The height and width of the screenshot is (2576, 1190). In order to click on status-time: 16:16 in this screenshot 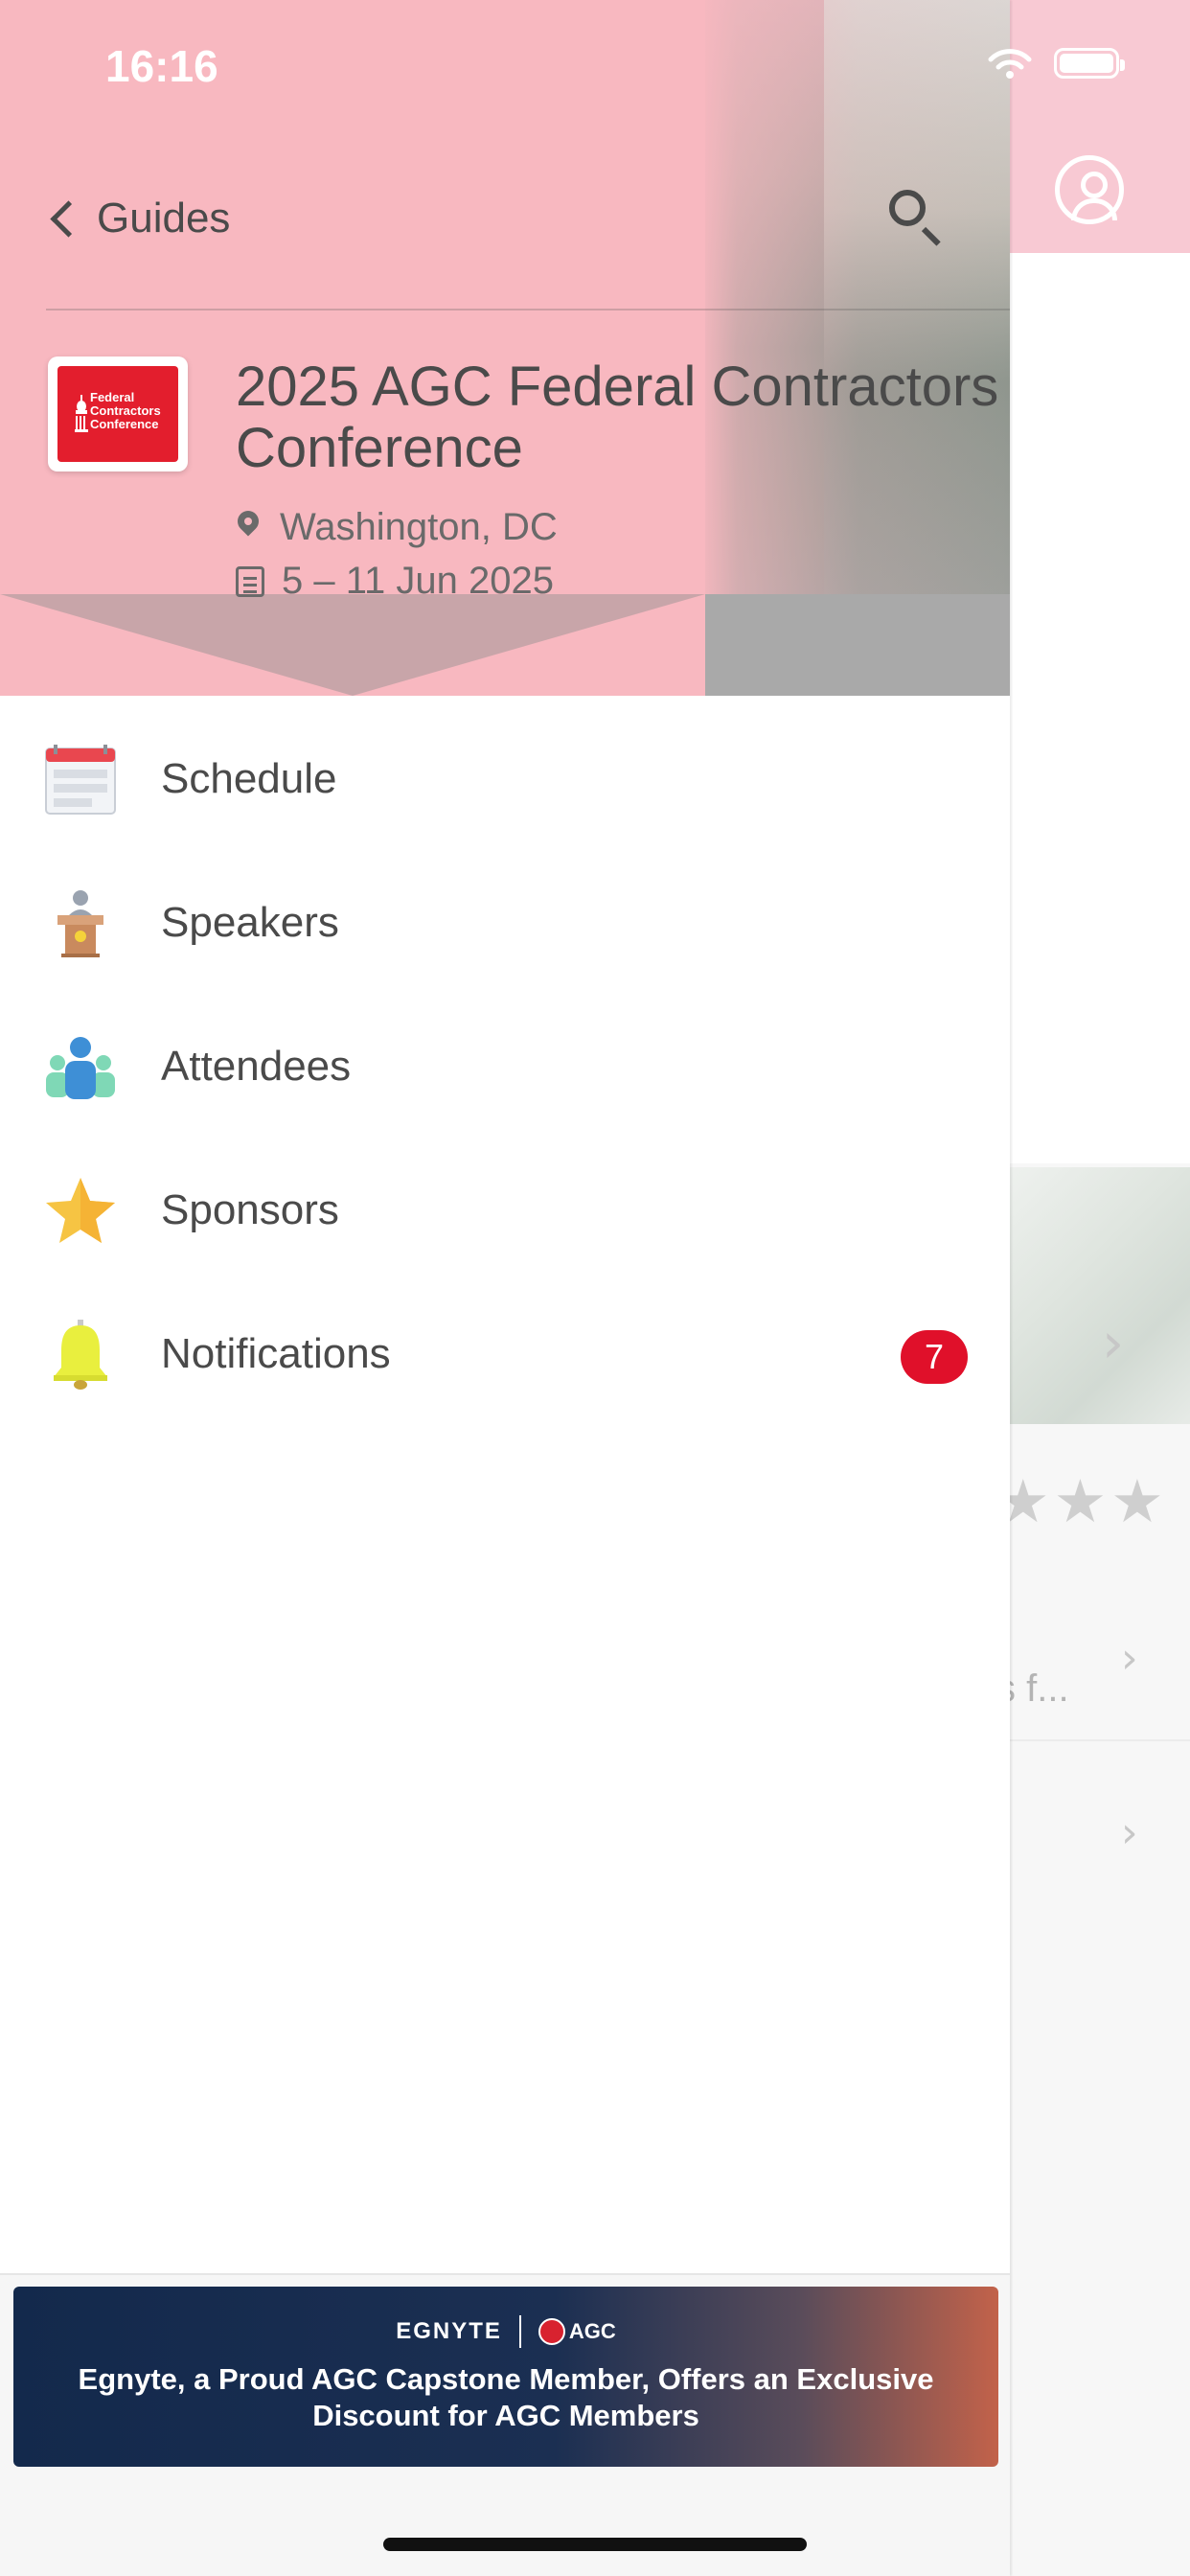, I will do `click(162, 66)`.